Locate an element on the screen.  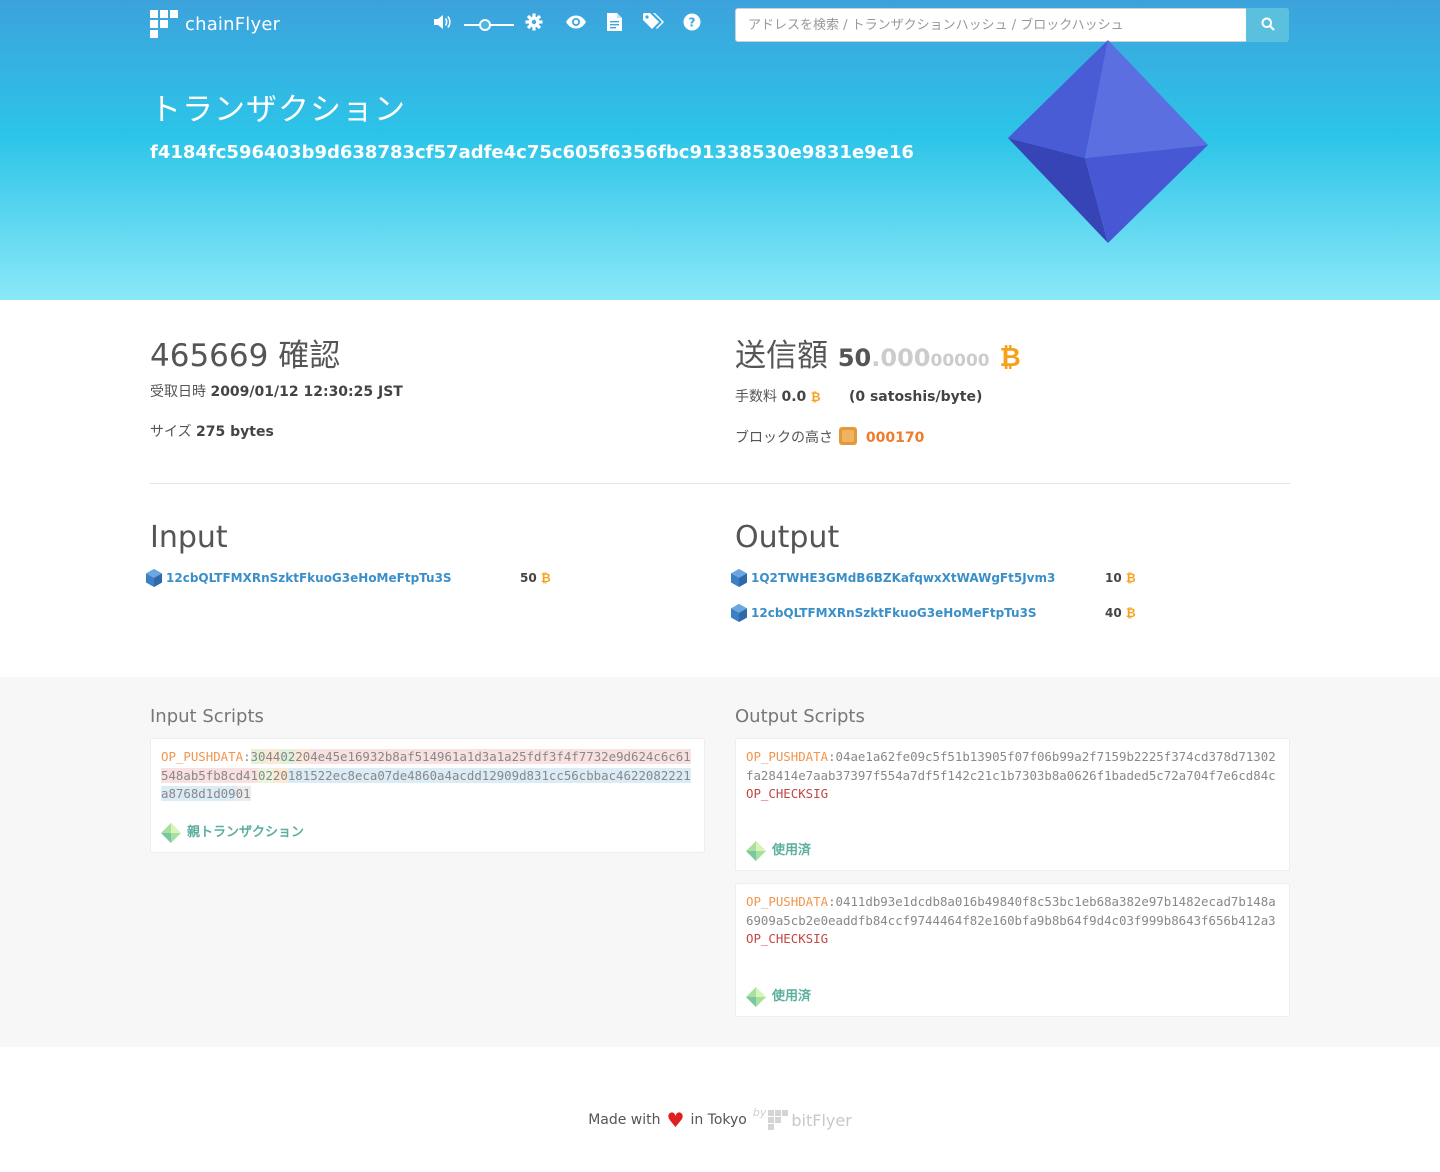
bitflyer-brand: bitFlyer is located at coordinates (821, 1120).